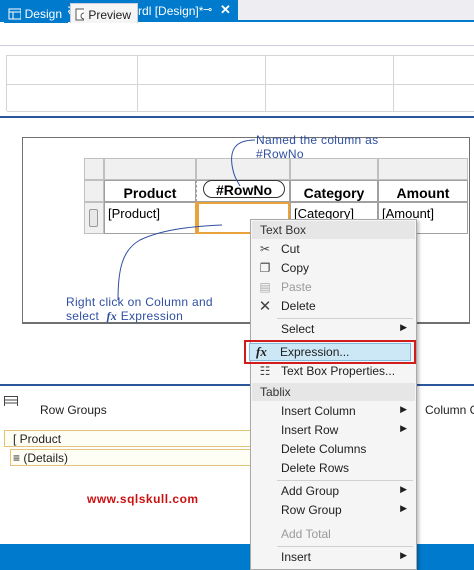 The width and height of the screenshot is (474, 570). I want to click on scissors-icon: ✂, so click(265, 249).